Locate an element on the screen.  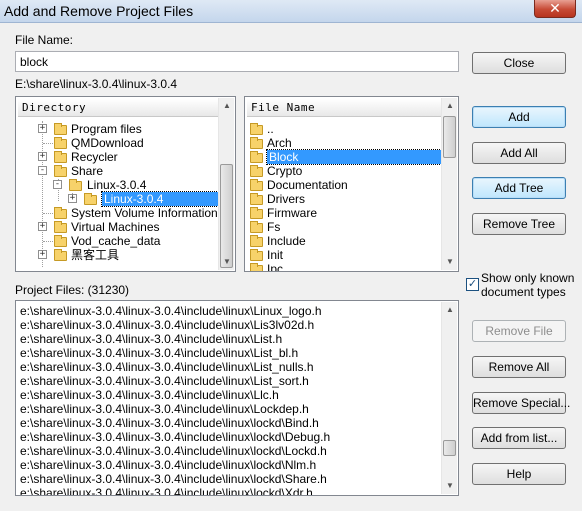
remove-all-button: Remove All is located at coordinates (519, 367).